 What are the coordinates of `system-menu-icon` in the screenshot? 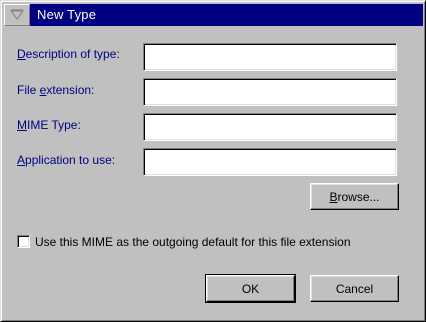 It's located at (17, 14).